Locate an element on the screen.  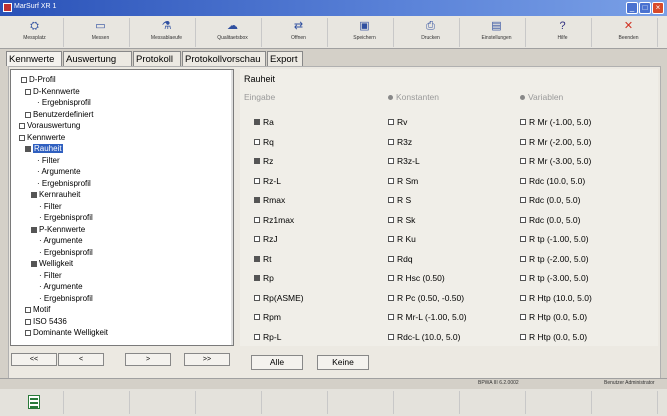
toolbar-button-print: ⎙ Drucken is located at coordinates (431, 32).